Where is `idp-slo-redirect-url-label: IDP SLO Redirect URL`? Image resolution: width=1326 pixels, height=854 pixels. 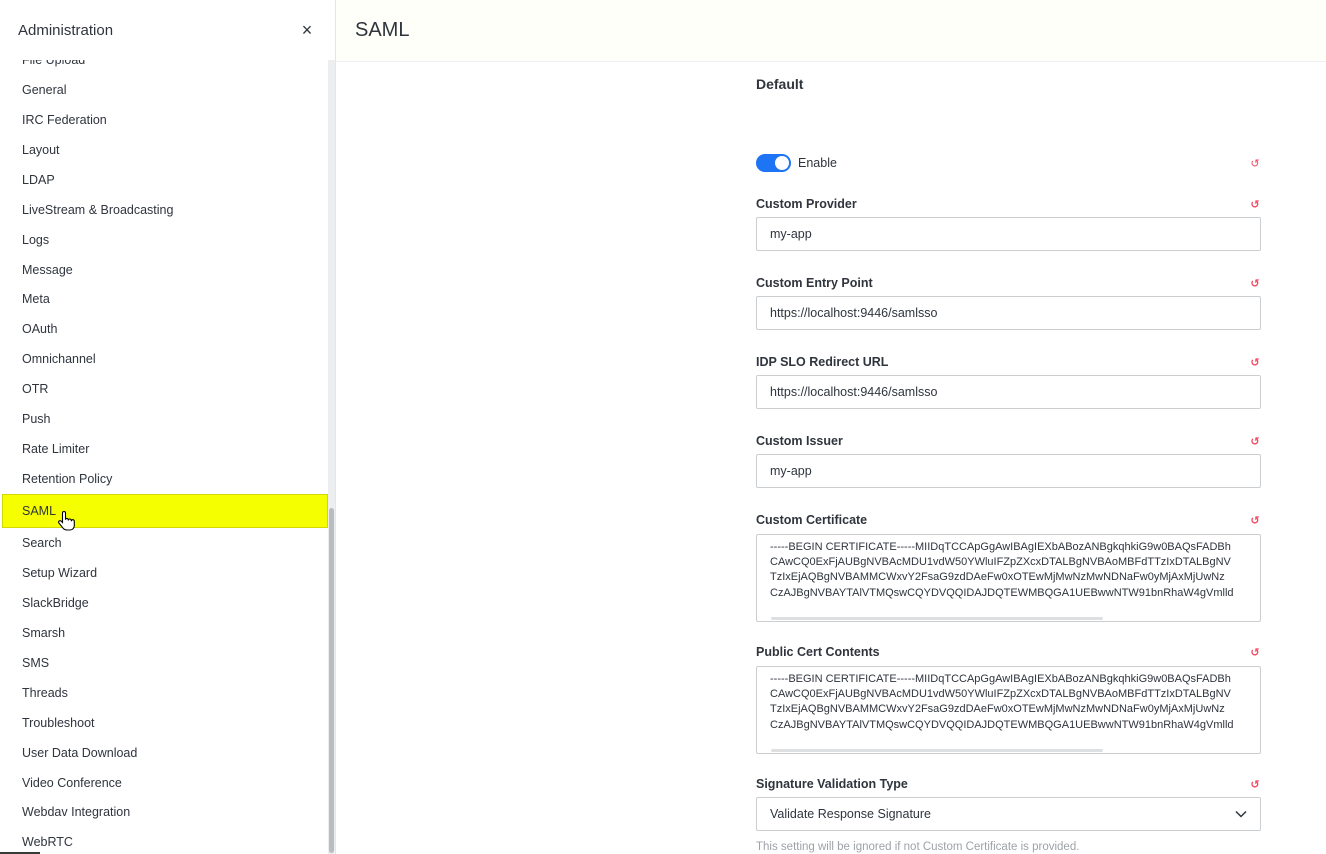
idp-slo-redirect-url-label: IDP SLO Redirect URL is located at coordinates (822, 362).